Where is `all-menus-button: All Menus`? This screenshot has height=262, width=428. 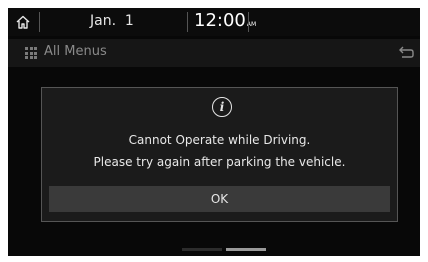
all-menus-button: All Menus is located at coordinates (75, 51).